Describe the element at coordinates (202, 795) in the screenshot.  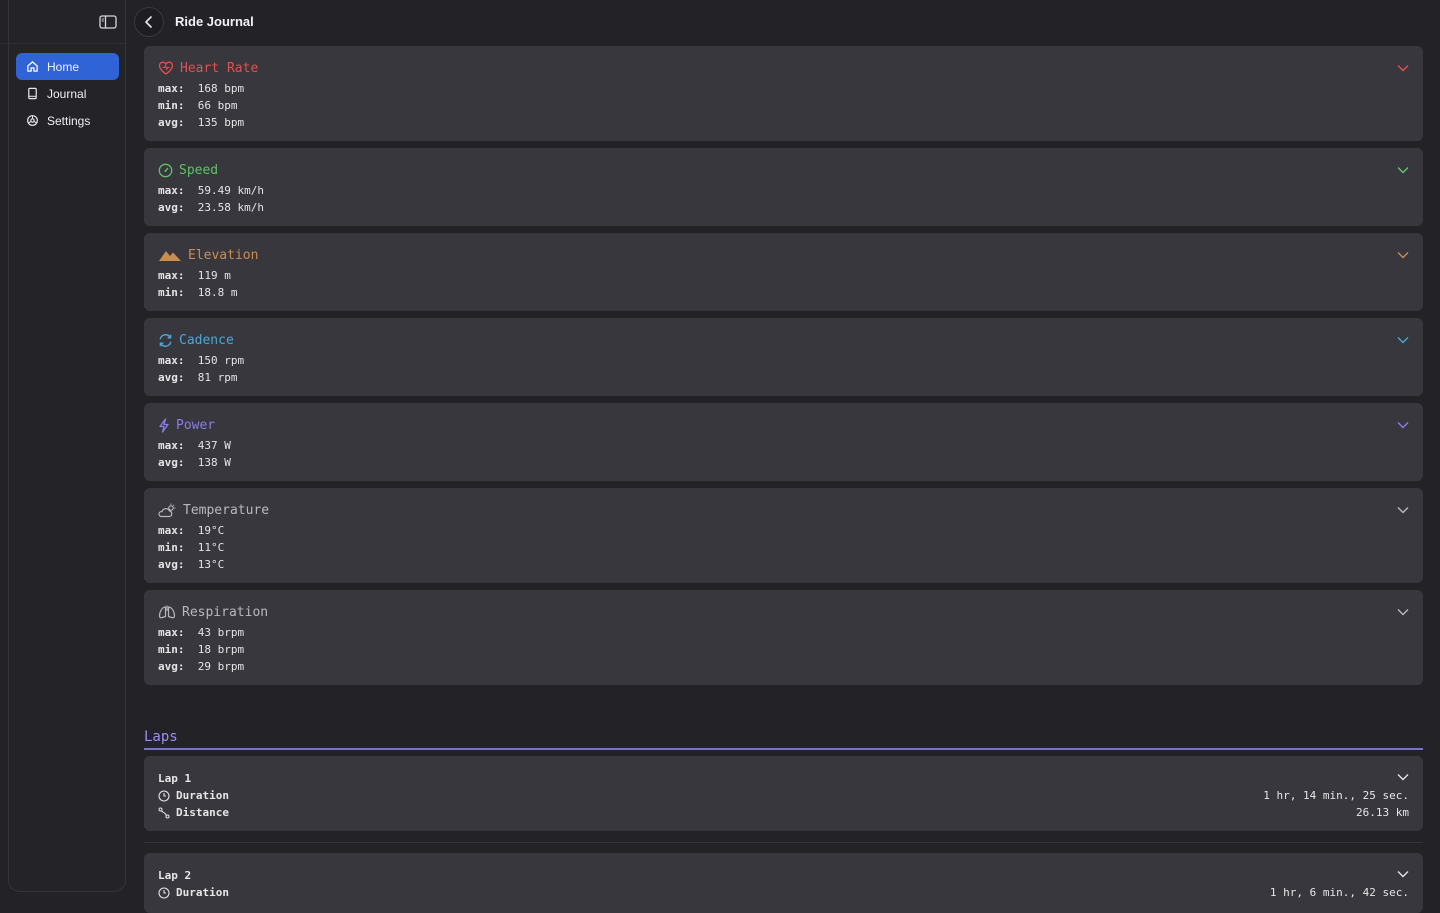
I see `duration-label: Duration` at that location.